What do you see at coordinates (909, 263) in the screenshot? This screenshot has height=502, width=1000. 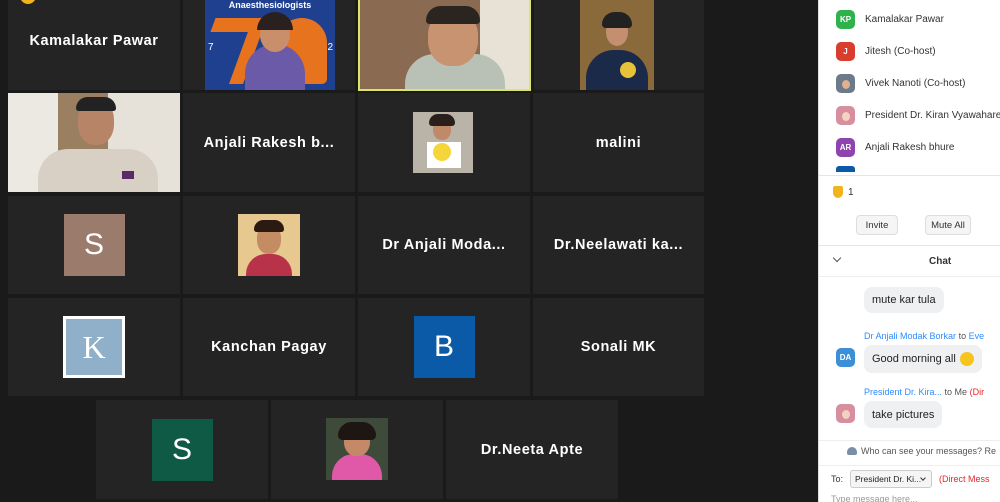 I see `chat-header: Chat` at bounding box center [909, 263].